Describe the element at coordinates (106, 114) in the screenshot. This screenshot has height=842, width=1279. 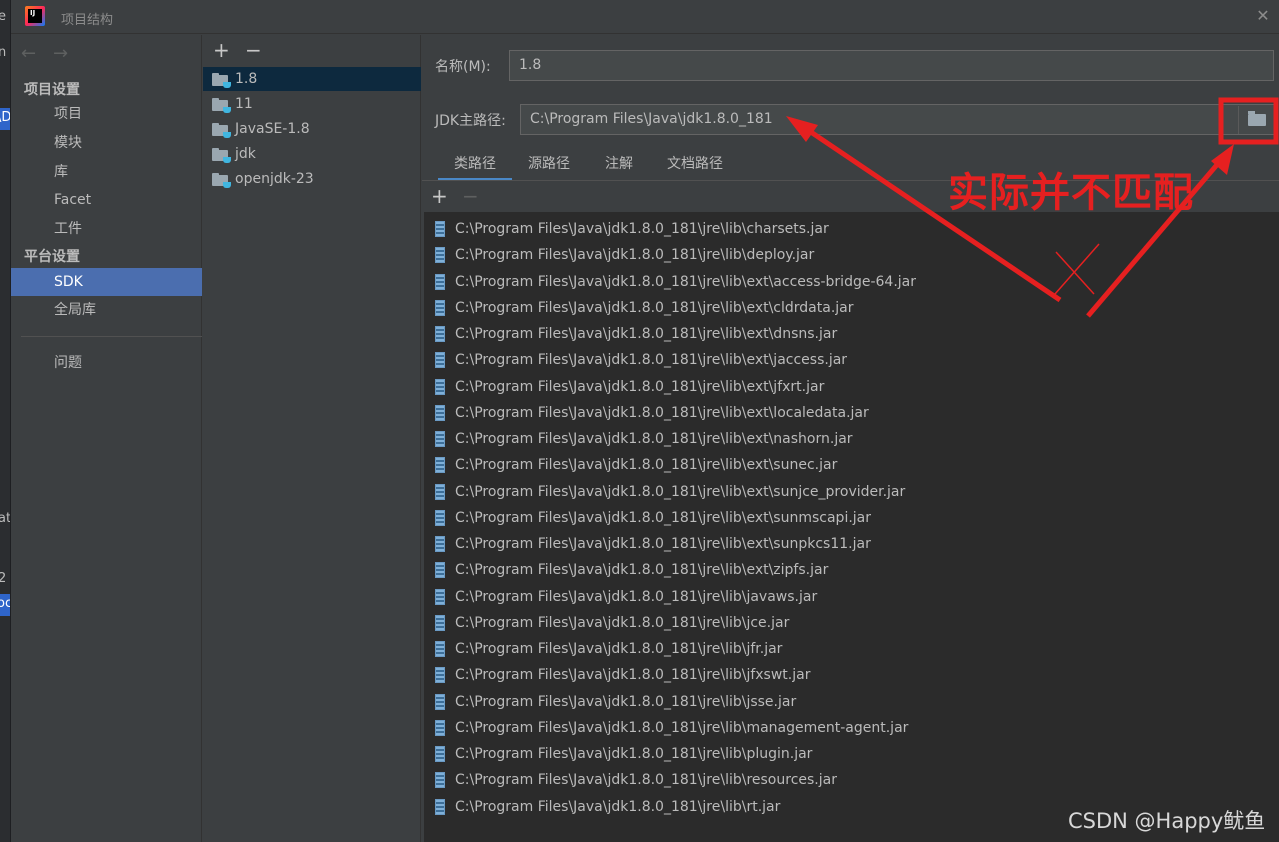
I see `nav-item-project: 项目` at that location.